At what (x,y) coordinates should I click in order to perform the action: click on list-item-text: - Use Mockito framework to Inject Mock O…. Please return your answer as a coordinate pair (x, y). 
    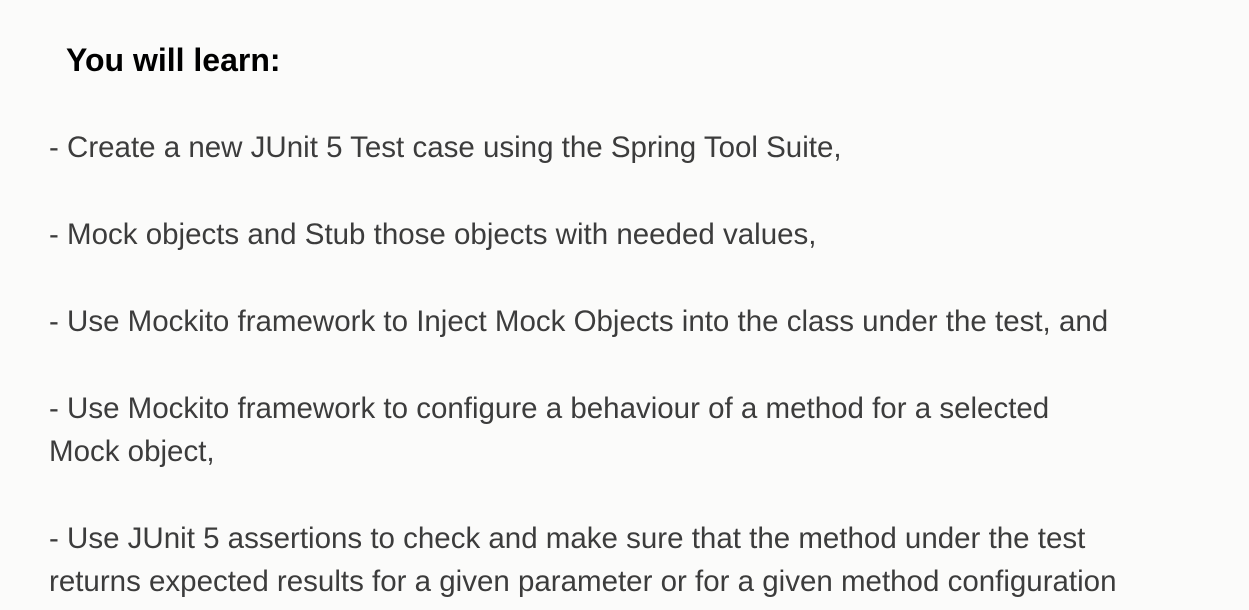
    Looking at the image, I should click on (579, 321).